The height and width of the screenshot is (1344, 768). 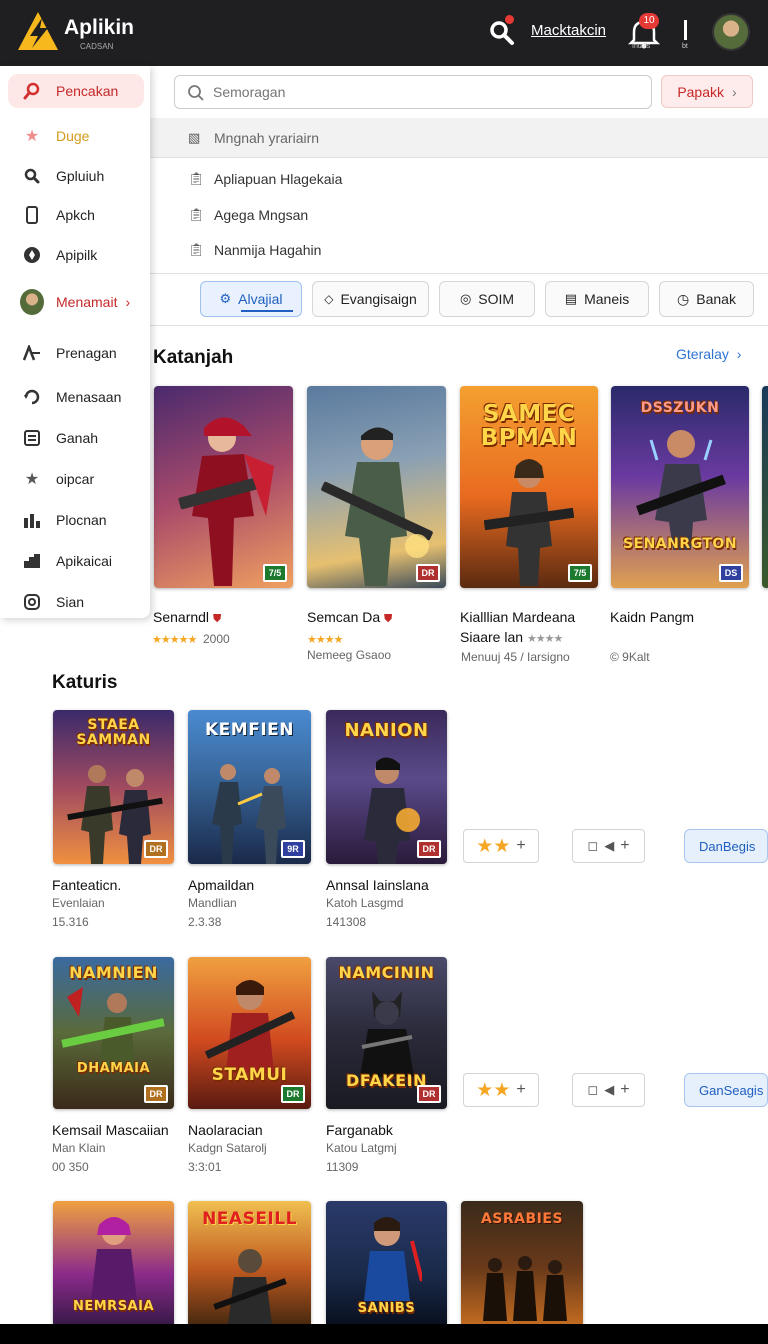 What do you see at coordinates (113, 732) in the screenshot?
I see `card-art-title: STAEA SAMMAN` at bounding box center [113, 732].